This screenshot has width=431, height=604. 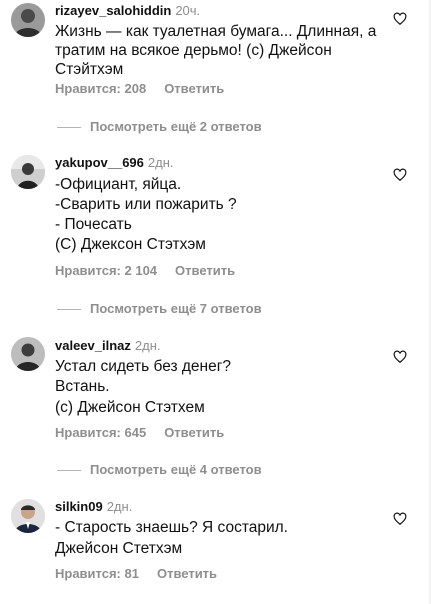 I want to click on view-replies-button: Посмотреть ещё 4 ответов, so click(x=159, y=469).